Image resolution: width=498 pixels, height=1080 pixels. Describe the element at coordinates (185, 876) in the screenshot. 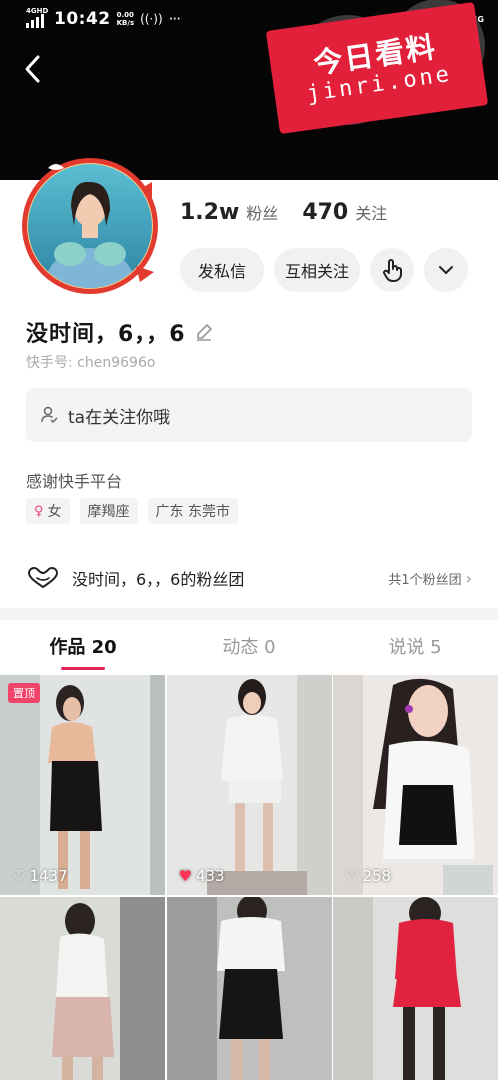

I see `heart-icon: ♥` at that location.